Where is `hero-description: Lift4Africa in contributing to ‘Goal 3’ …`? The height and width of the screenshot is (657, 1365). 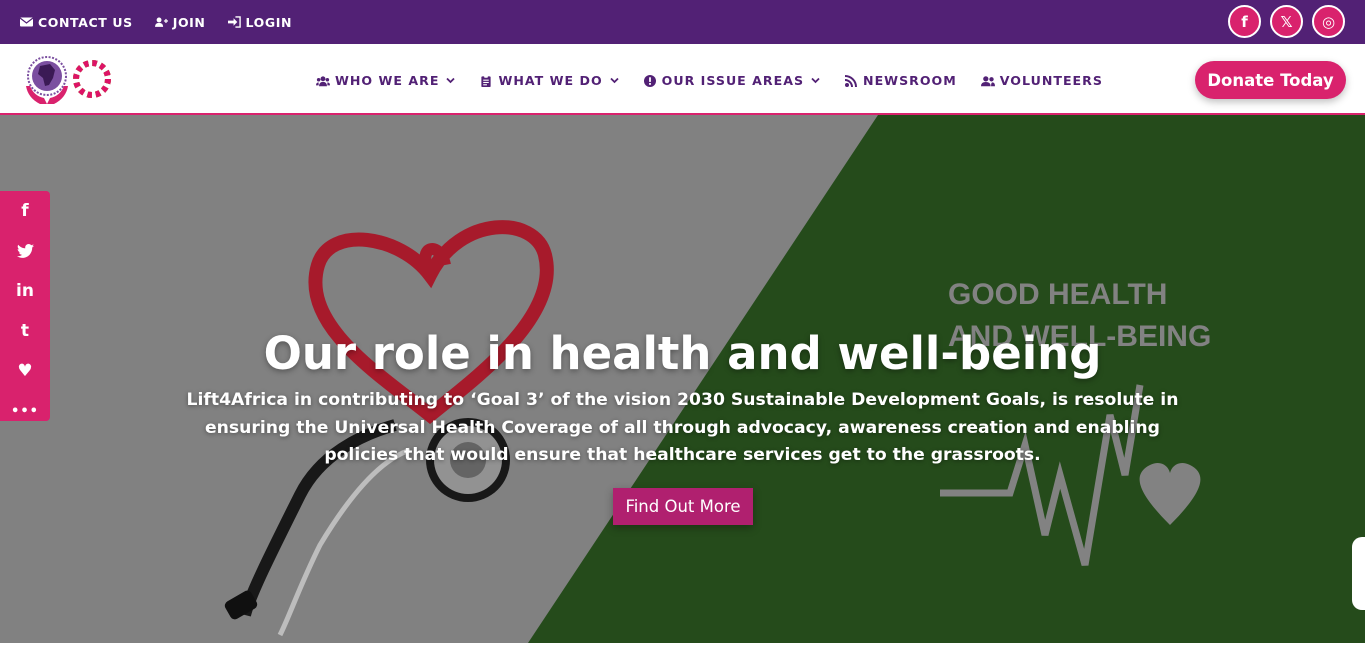 hero-description: Lift4Africa in contributing to ‘Goal 3’ … is located at coordinates (682, 427).